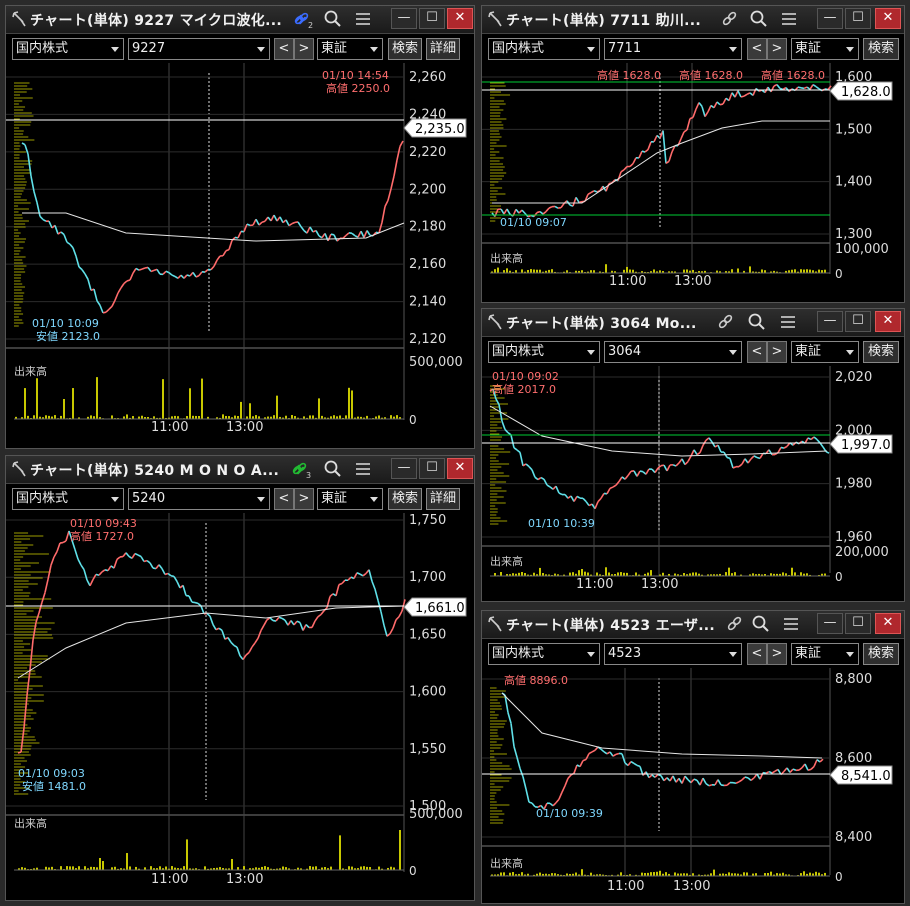 The image size is (910, 906). I want to click on code-select: 3064, so click(673, 352).